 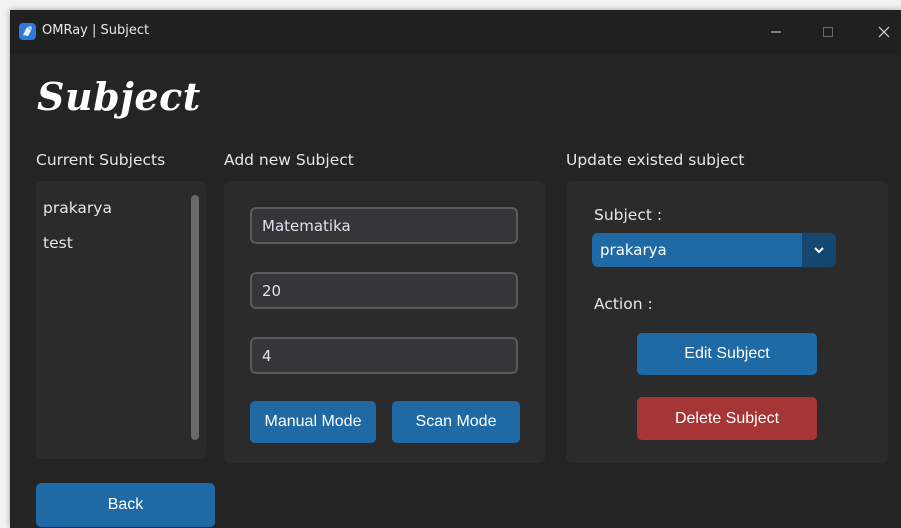 I want to click on current-subjects-list, so click(x=121, y=320).